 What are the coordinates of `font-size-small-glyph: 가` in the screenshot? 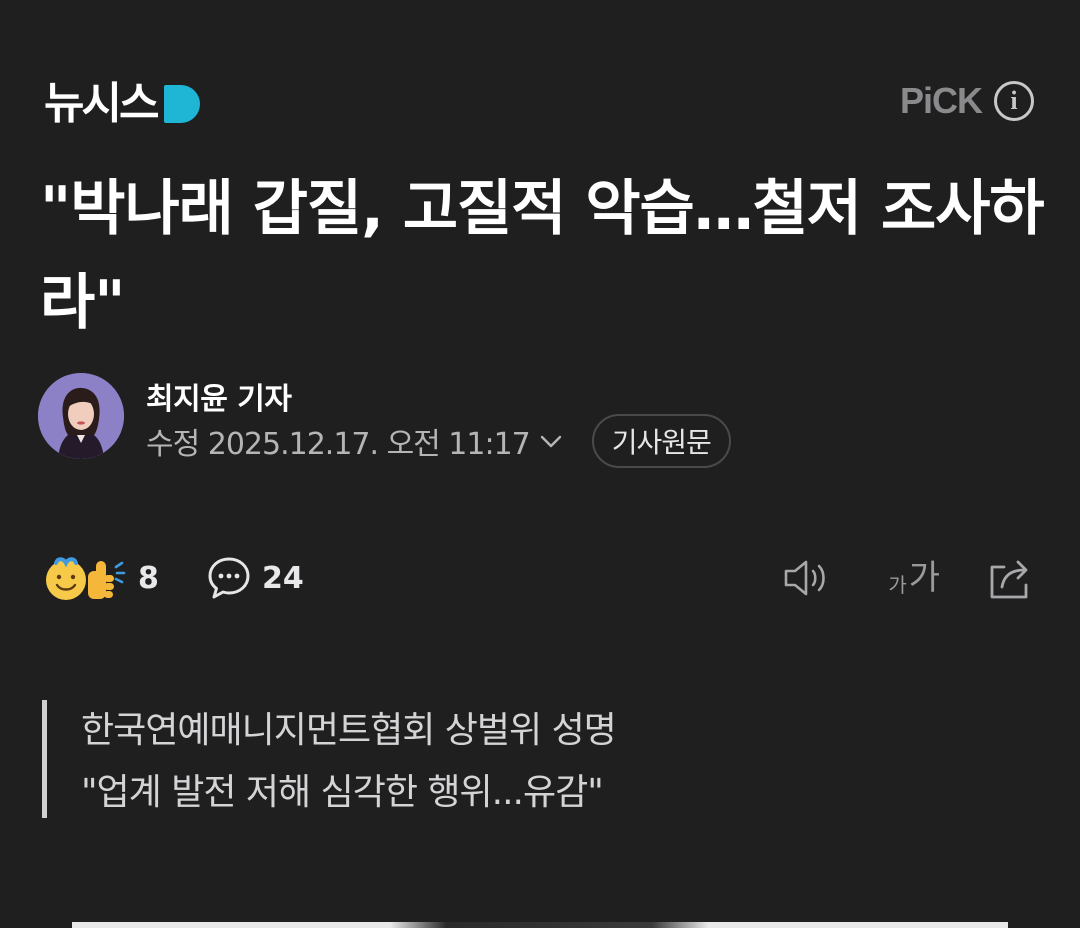 It's located at (897, 585).